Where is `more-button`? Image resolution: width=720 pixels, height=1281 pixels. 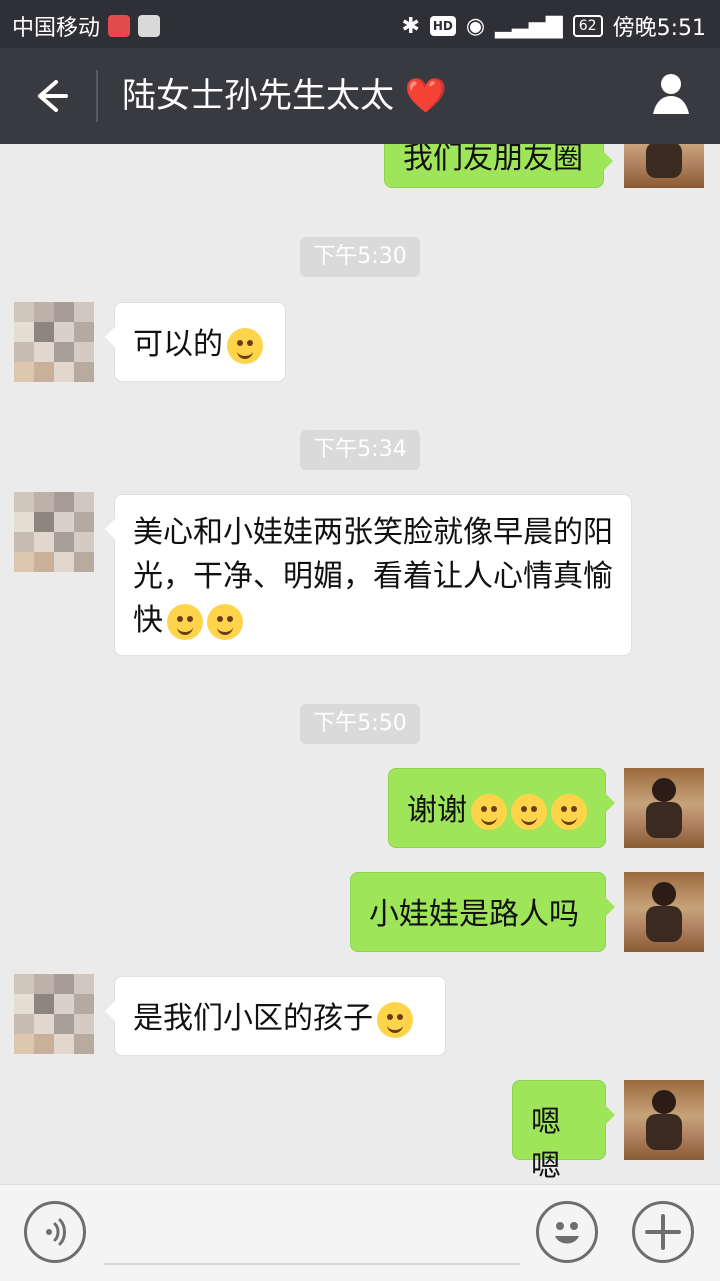
more-button is located at coordinates (663, 1232).